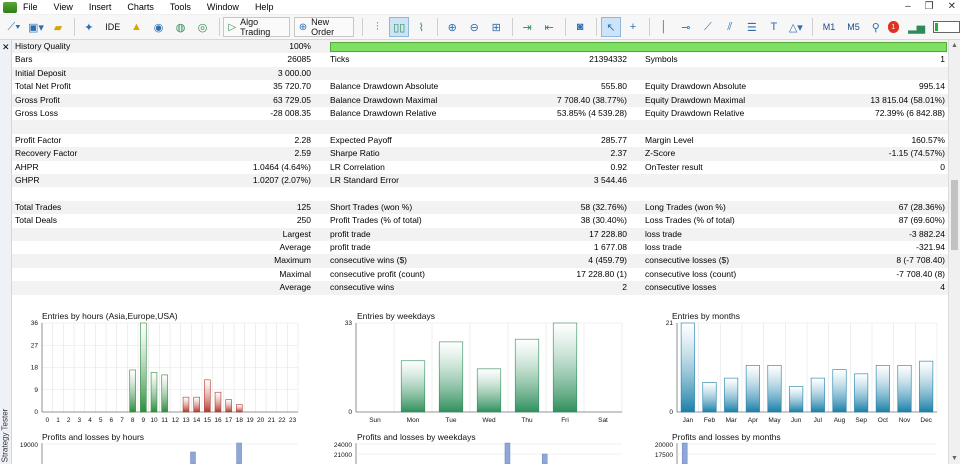 This screenshot has height=464, width=960. Describe the element at coordinates (180, 7) in the screenshot. I see `menu-tools: Tools` at that location.